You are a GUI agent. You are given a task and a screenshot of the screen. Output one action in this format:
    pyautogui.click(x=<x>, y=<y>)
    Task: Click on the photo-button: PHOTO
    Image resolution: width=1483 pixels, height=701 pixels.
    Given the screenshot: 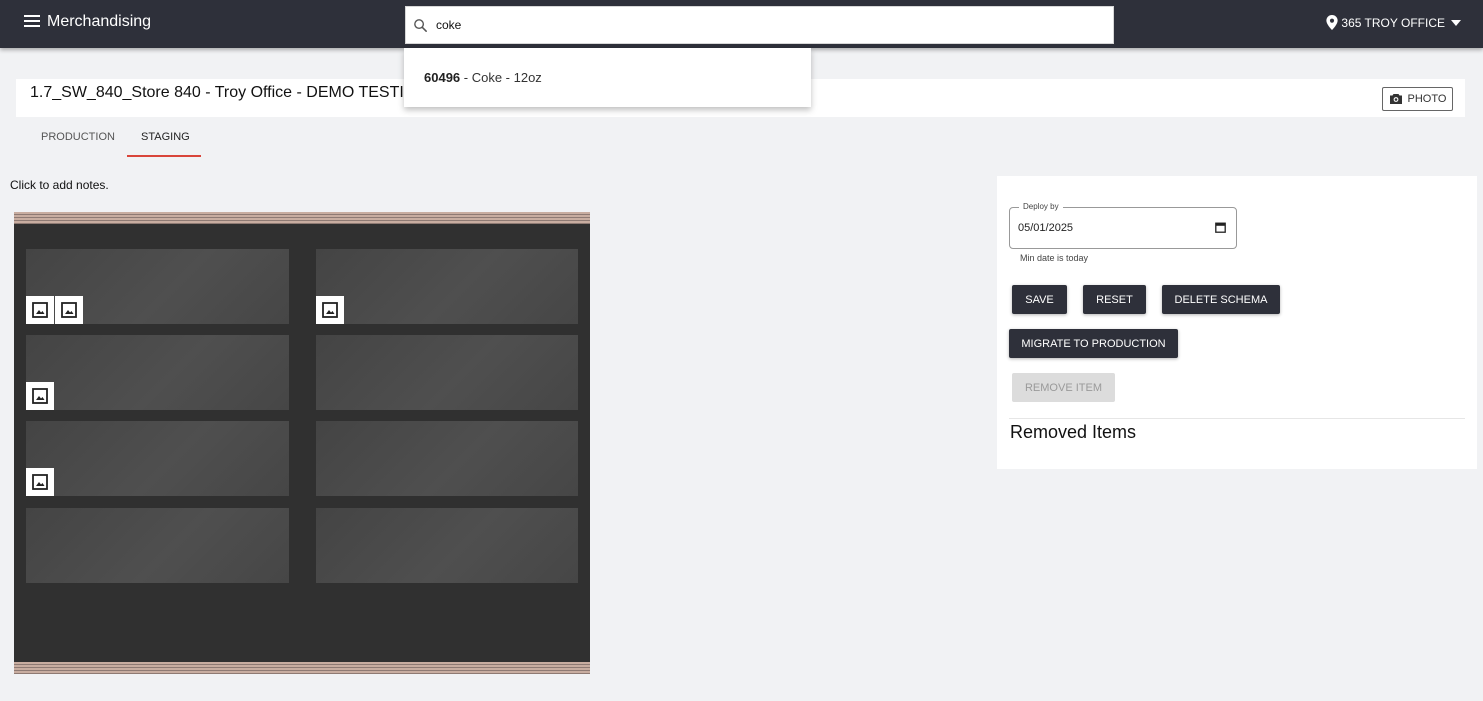 What is the action you would take?
    pyautogui.click(x=1417, y=99)
    